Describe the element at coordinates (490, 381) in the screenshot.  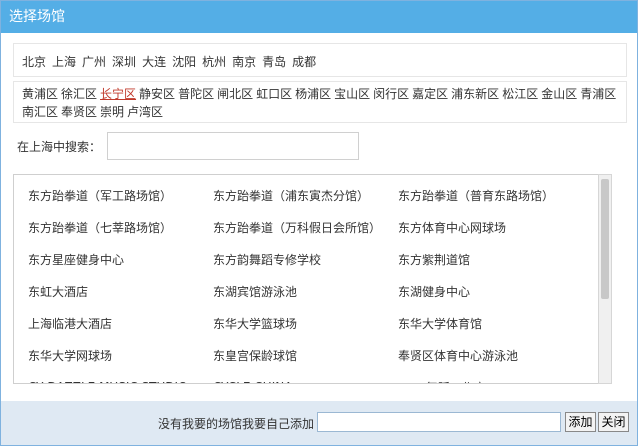
I see `venue-item: D&D舞蹈工作室` at that location.